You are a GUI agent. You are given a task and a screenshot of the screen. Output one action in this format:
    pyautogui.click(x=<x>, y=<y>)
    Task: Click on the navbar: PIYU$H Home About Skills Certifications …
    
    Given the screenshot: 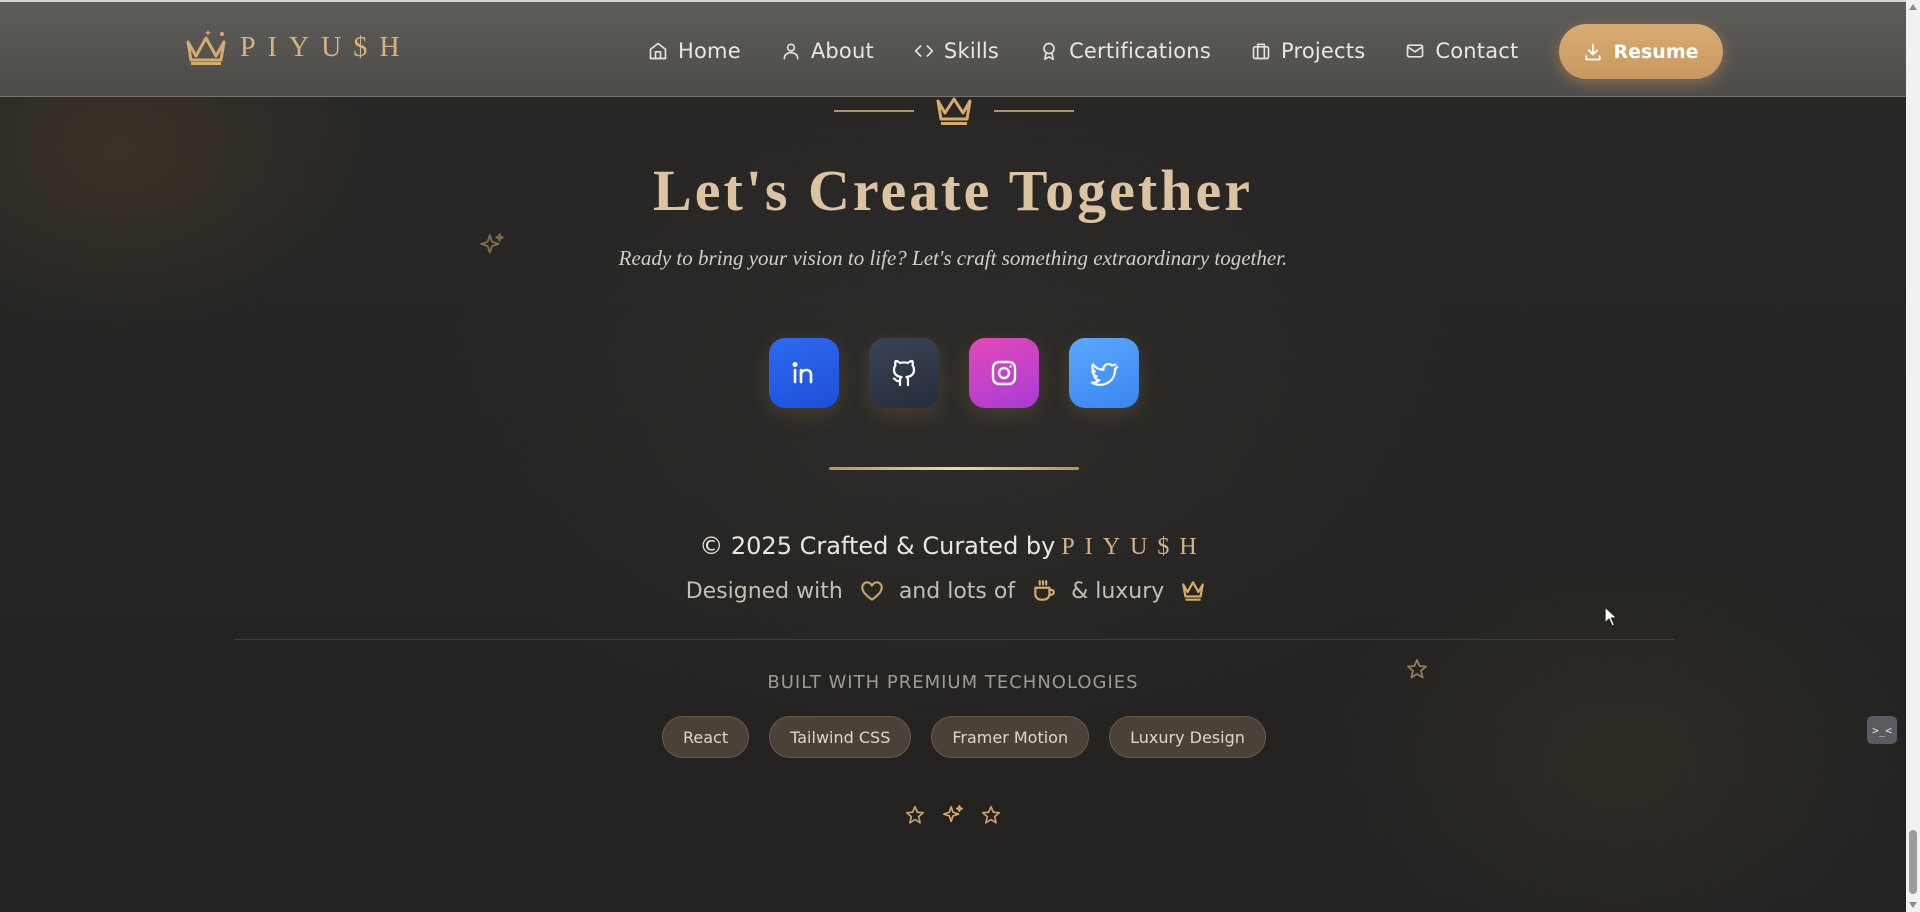 What is the action you would take?
    pyautogui.click(x=953, y=48)
    